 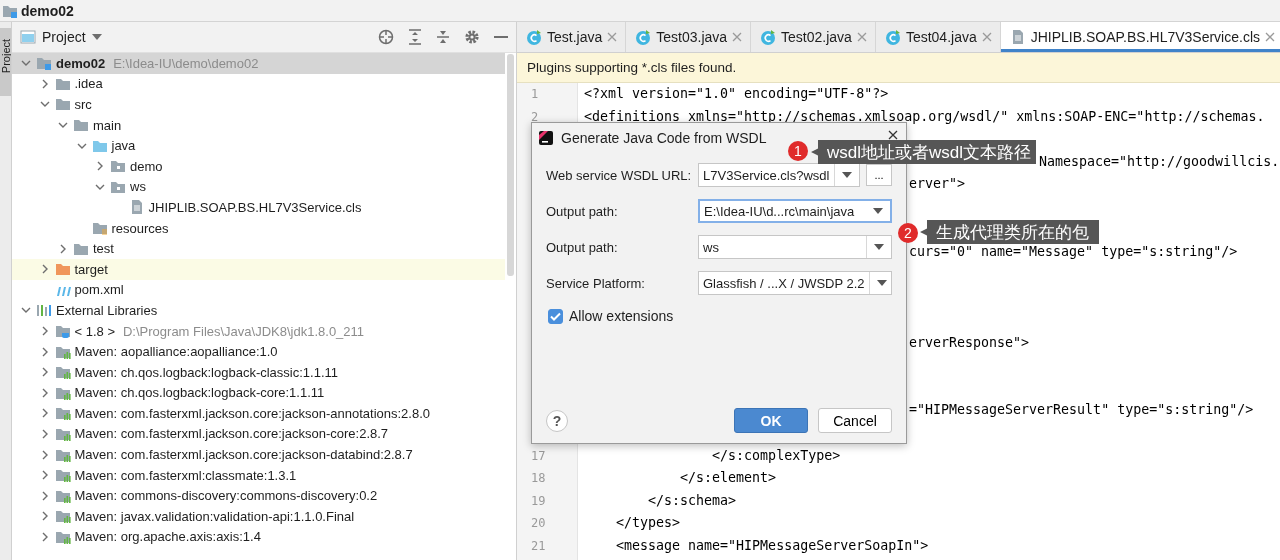 I want to click on item-label: < 1.8 >, so click(x=94, y=331).